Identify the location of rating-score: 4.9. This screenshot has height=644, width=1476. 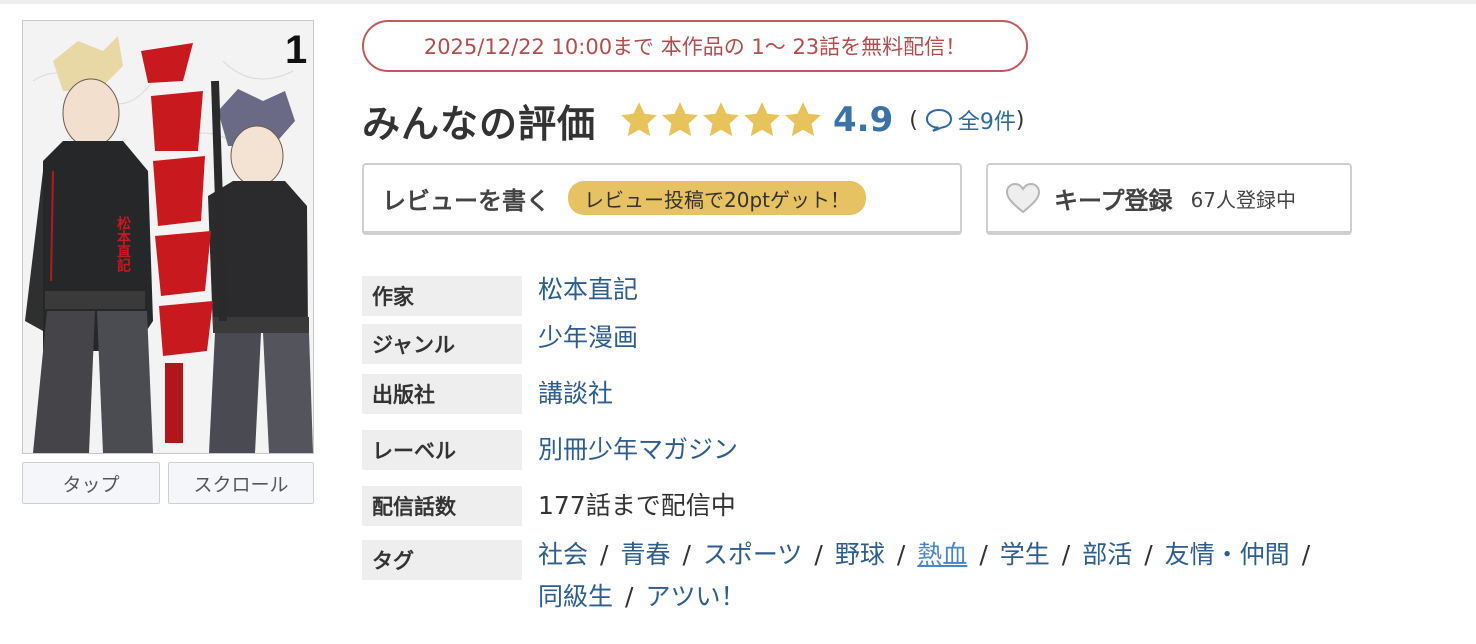
(863, 120).